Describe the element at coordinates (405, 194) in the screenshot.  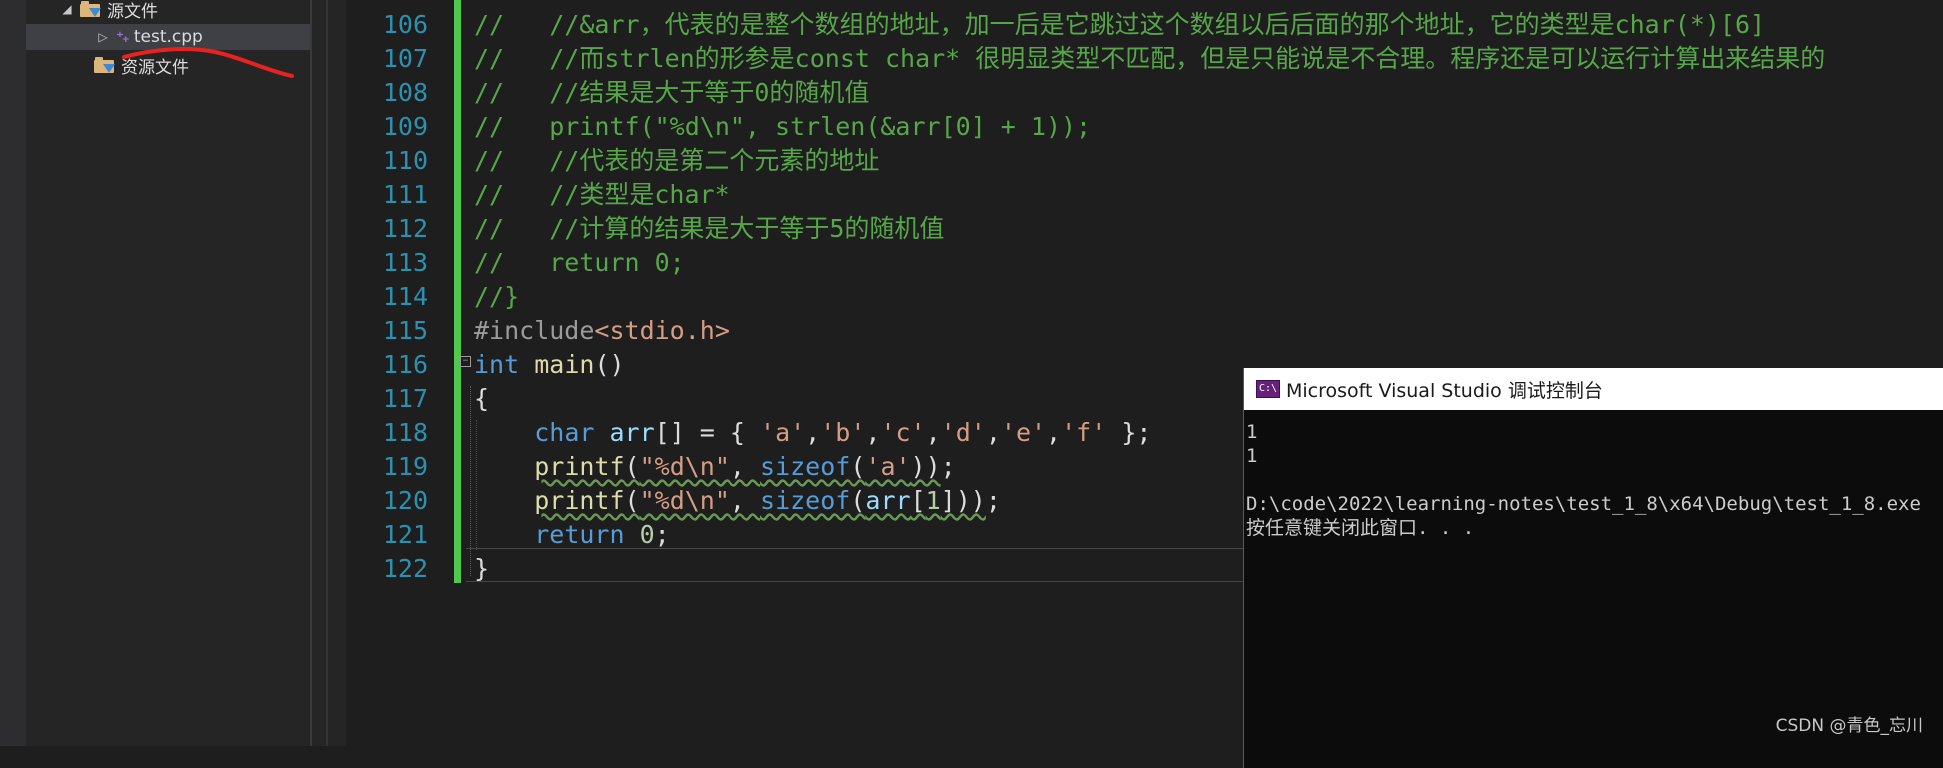
I see `line-number: 111` at that location.